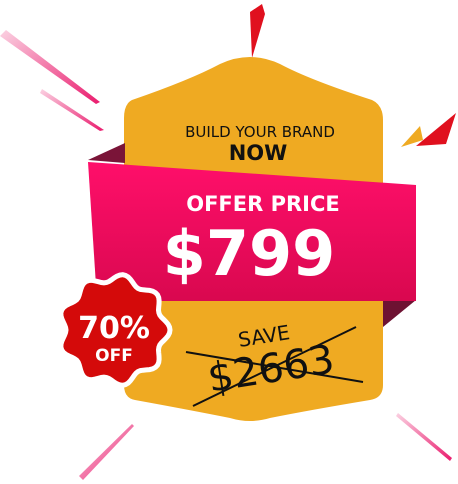 This screenshot has width=458, height=484. What do you see at coordinates (399, 313) in the screenshot?
I see `ribbon-fold-right` at bounding box center [399, 313].